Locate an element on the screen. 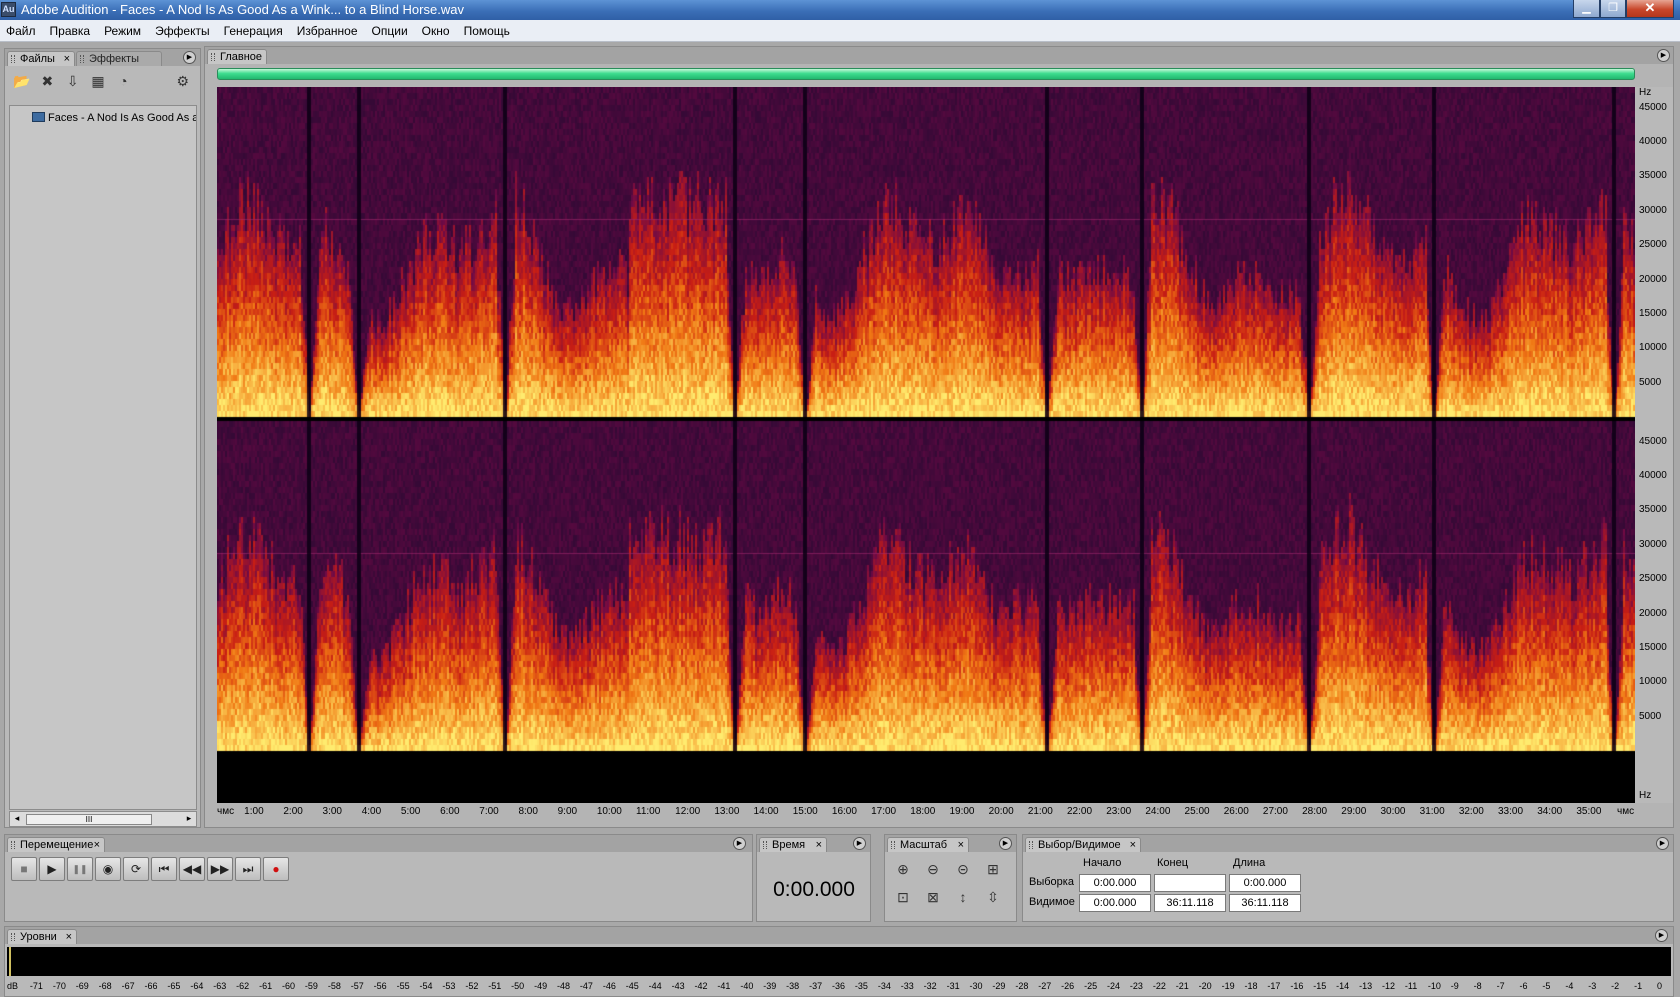 The height and width of the screenshot is (997, 1680). db-label: -62 is located at coordinates (243, 986).